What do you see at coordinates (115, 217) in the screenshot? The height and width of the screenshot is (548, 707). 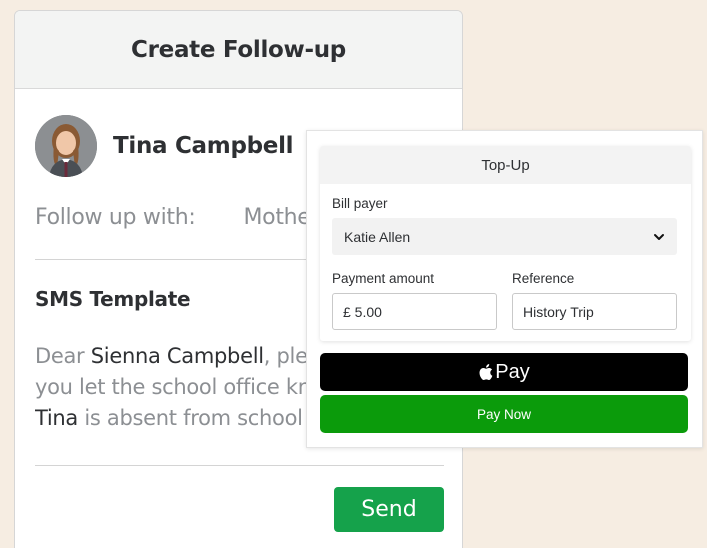 I see `follow-up-with-label: Follow up with:` at bounding box center [115, 217].